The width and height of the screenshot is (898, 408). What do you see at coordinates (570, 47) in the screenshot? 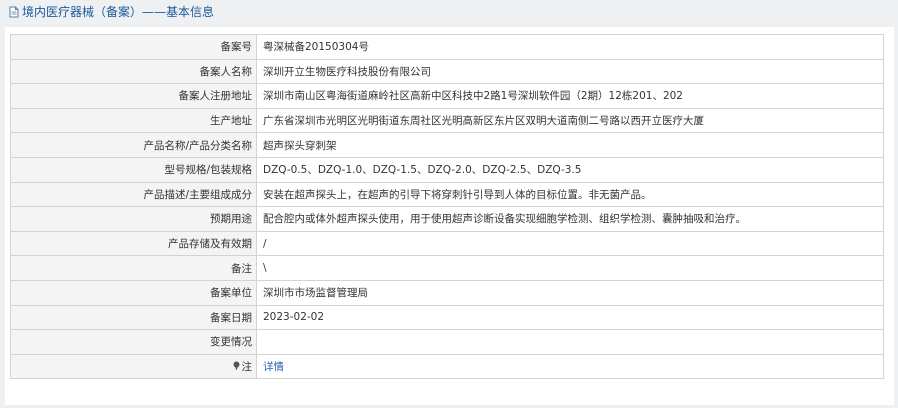
I see `row-value: 粤深械备20150304号` at bounding box center [570, 47].